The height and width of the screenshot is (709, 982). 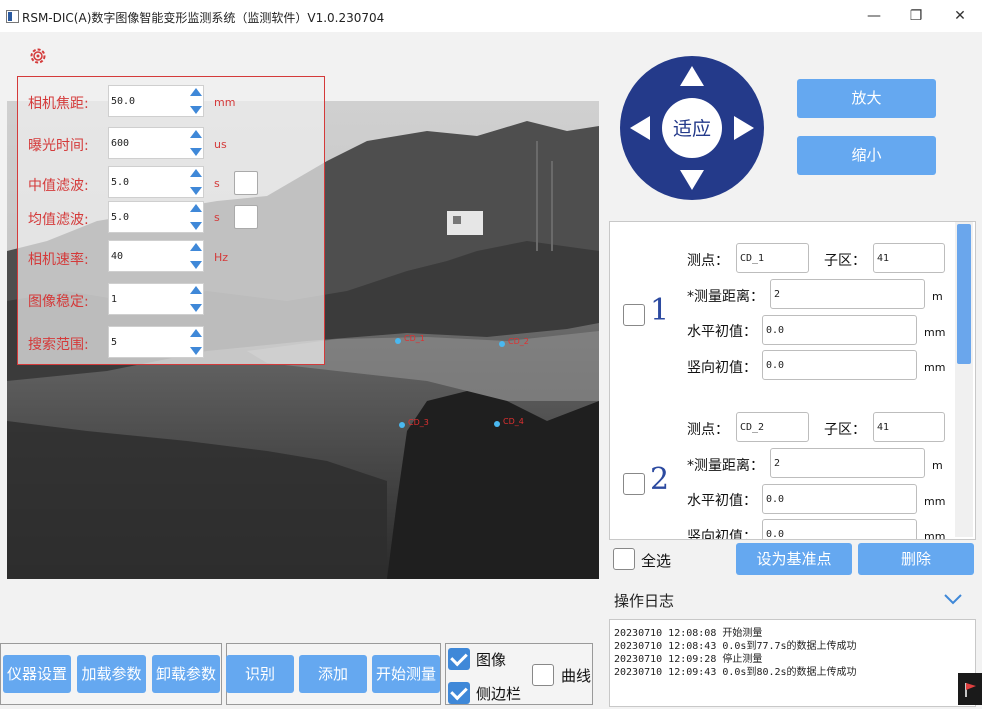 I want to click on set-base-button: 设为基准点, so click(x=794, y=559).